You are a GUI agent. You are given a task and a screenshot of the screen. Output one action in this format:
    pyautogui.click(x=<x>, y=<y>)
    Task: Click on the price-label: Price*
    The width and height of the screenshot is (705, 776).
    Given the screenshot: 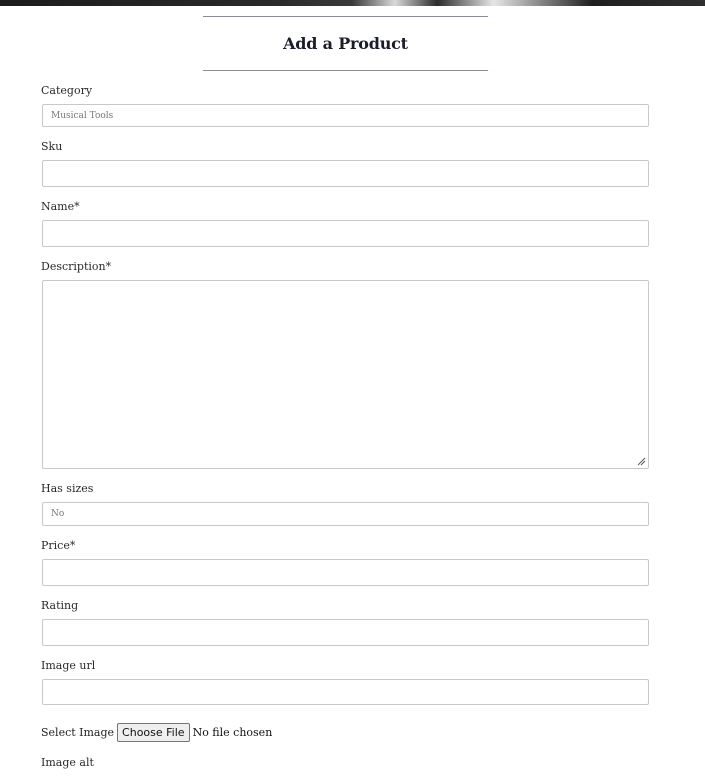 What is the action you would take?
    pyautogui.click(x=58, y=545)
    